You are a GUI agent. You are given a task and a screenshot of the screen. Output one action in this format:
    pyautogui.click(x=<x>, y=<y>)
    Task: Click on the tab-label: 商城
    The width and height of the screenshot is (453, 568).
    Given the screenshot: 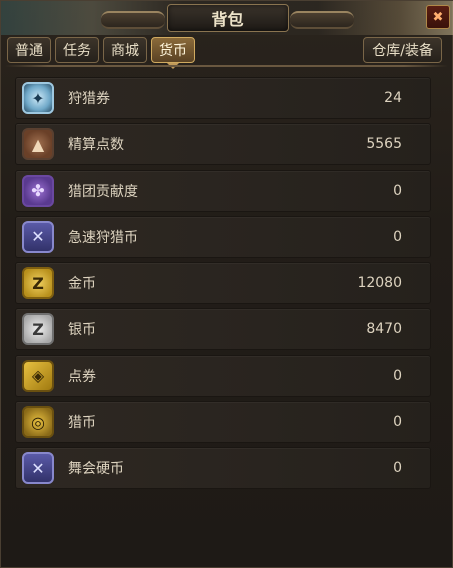 What is the action you would take?
    pyautogui.click(x=125, y=51)
    